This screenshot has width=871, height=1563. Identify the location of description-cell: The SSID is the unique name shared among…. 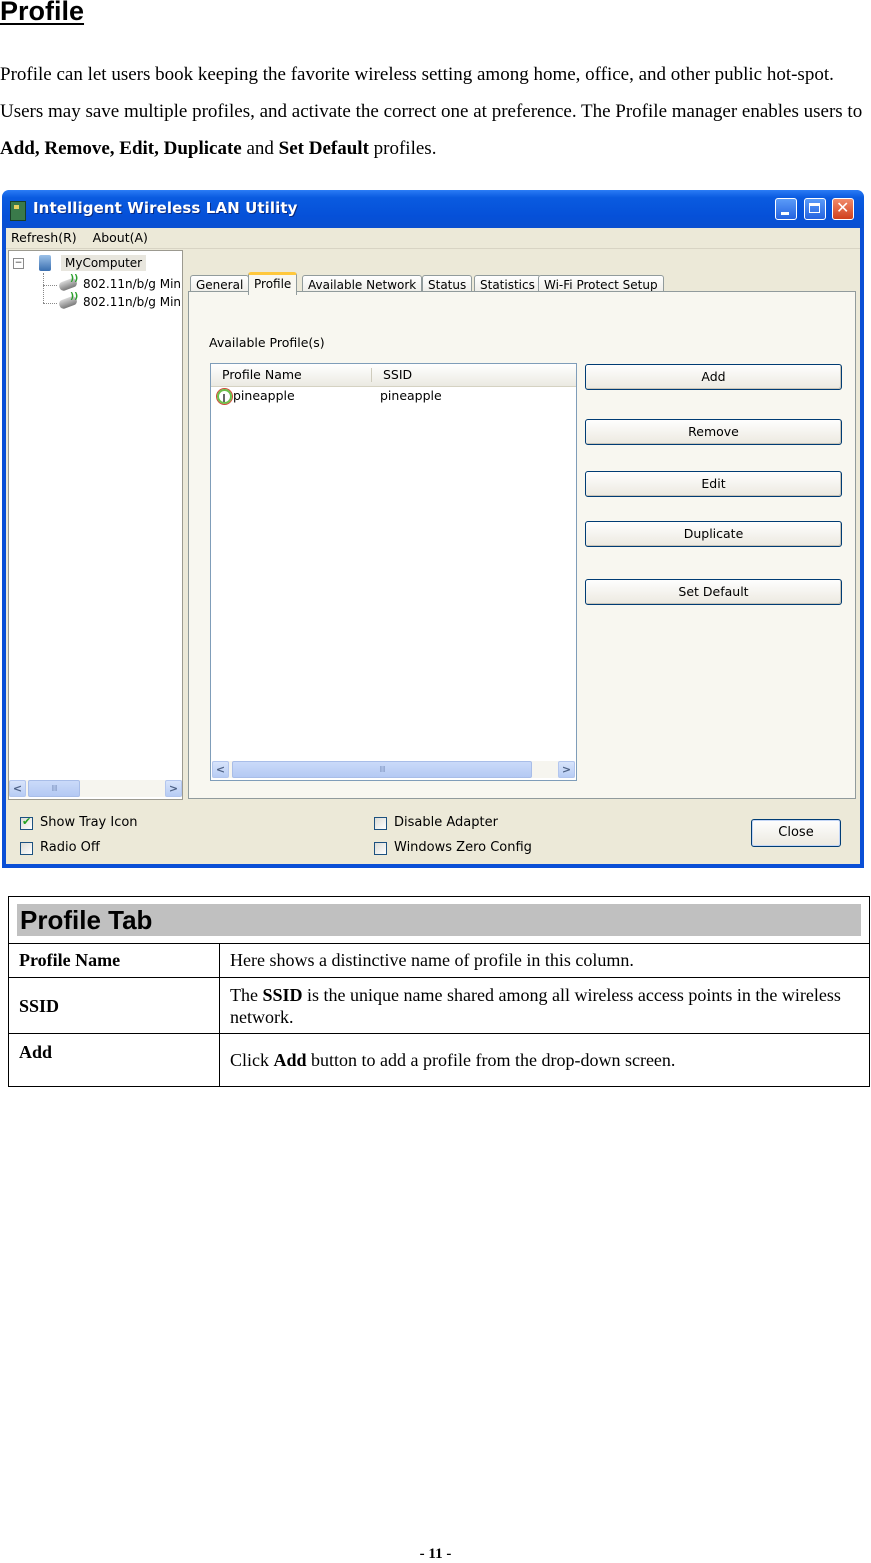
(544, 1005).